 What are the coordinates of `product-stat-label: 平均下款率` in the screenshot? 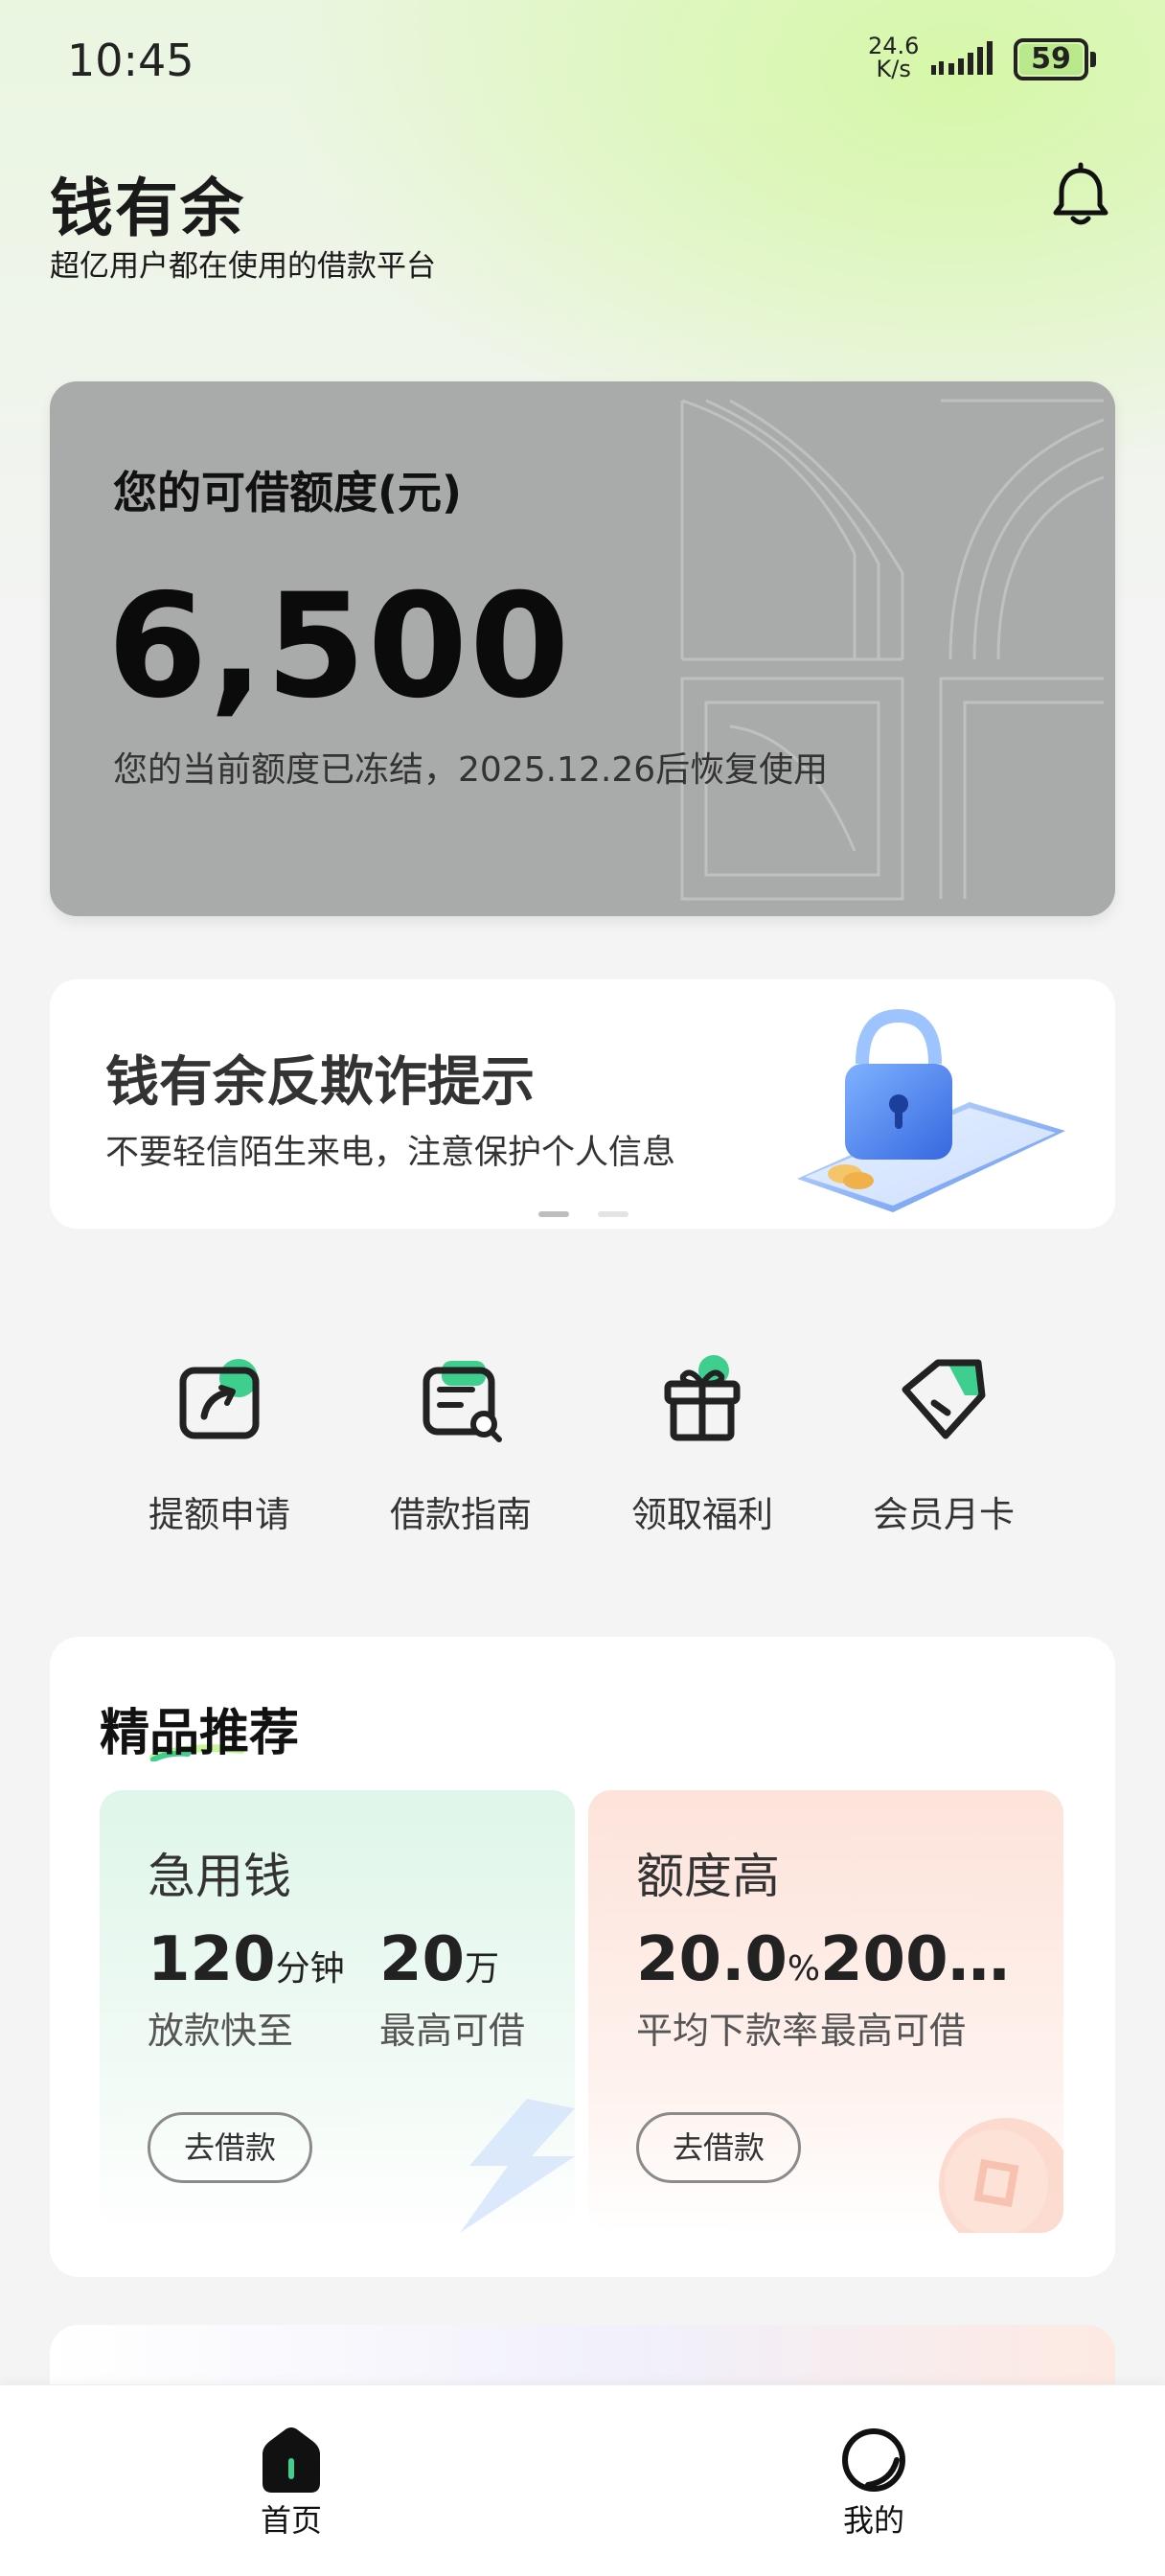 It's located at (727, 2031).